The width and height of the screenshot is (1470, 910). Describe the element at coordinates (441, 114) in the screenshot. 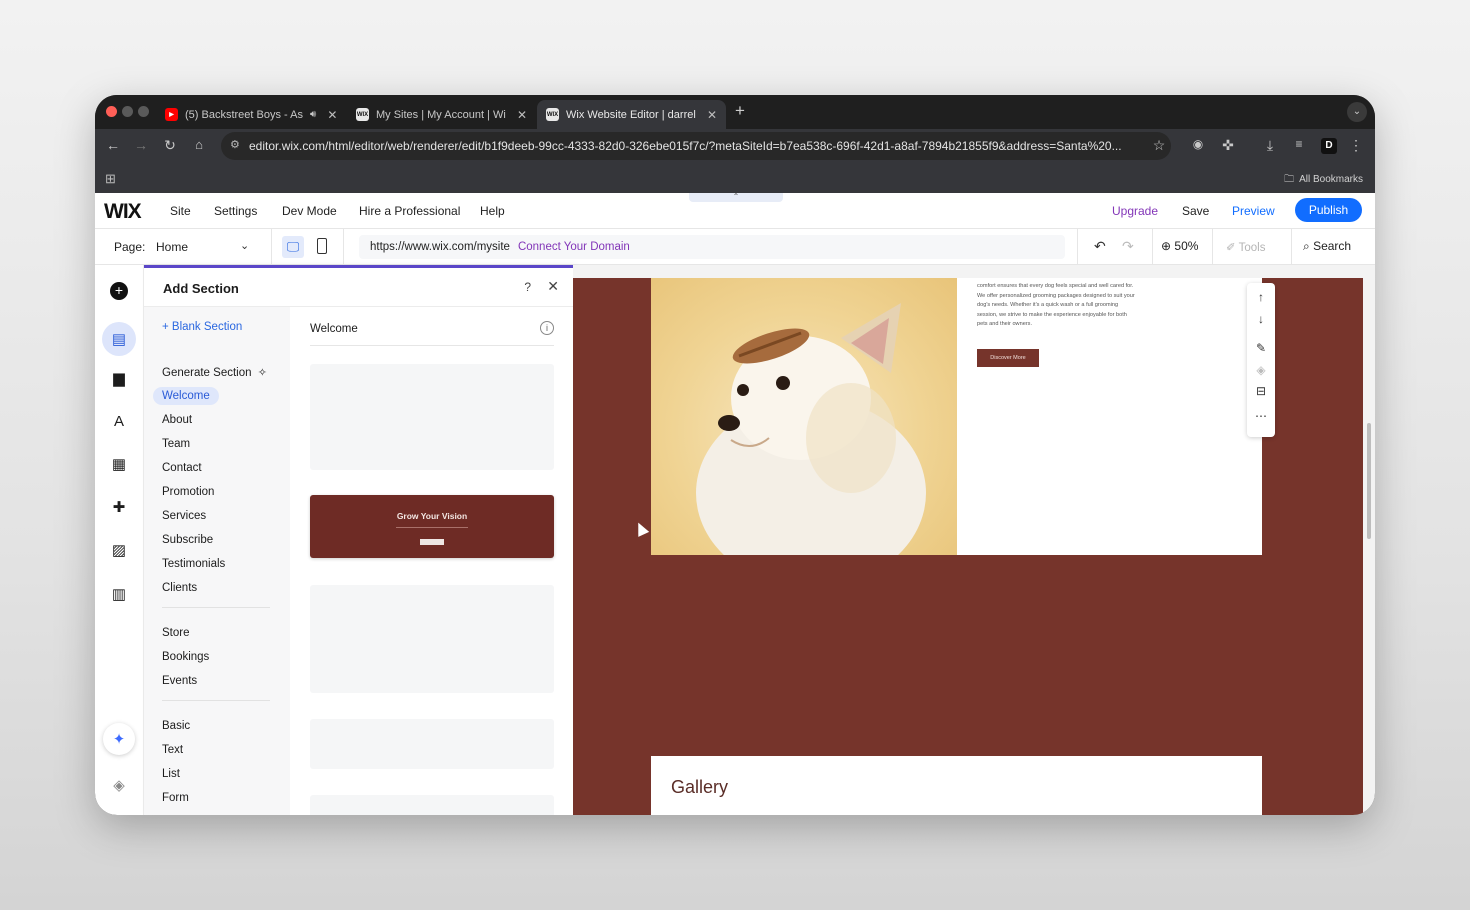

I see `browser-tab-my-sites: WIX My Sites | My Account | Wix.c ✕` at that location.